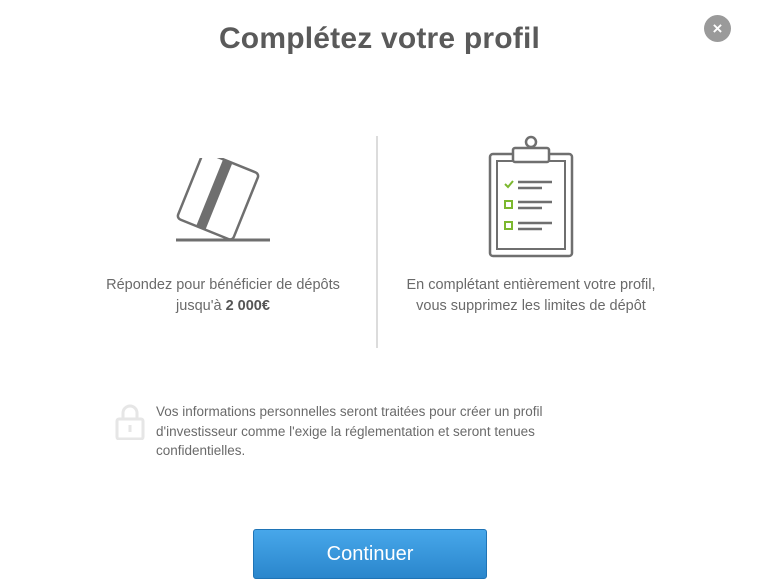 Image resolution: width=759 pixels, height=588 pixels. I want to click on deposit-limit-line1: Répondez pour bénéficier de dépôts, so click(223, 285).